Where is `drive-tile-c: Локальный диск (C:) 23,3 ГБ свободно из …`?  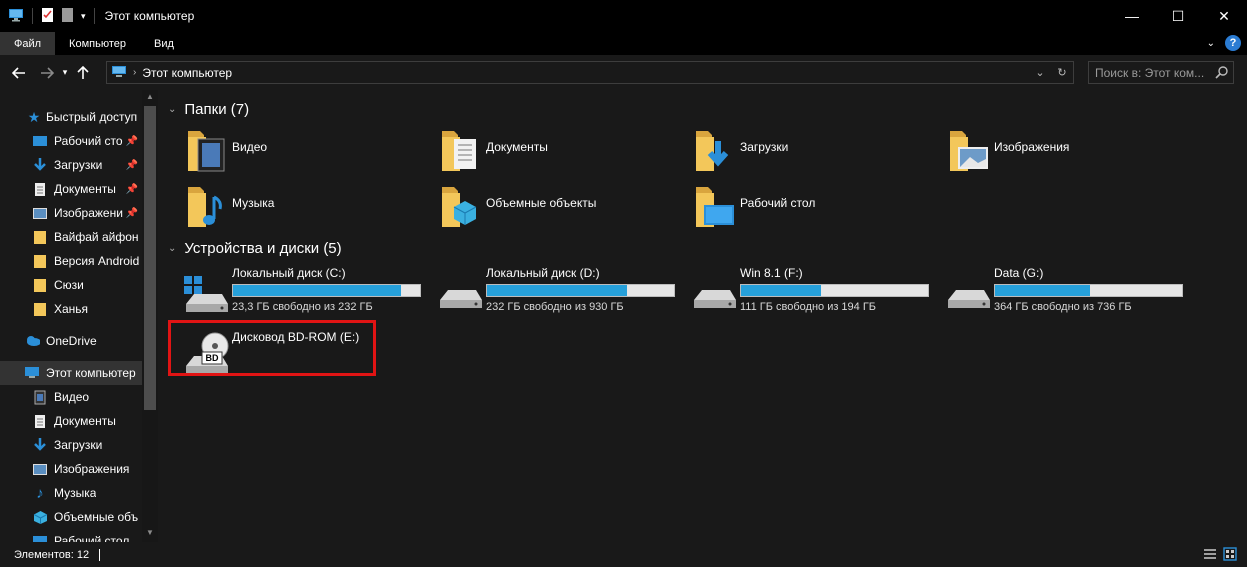
drive-tile-c: Локальный диск (C:) 23,3 ГБ свободно из … is located at coordinates (290, 291).